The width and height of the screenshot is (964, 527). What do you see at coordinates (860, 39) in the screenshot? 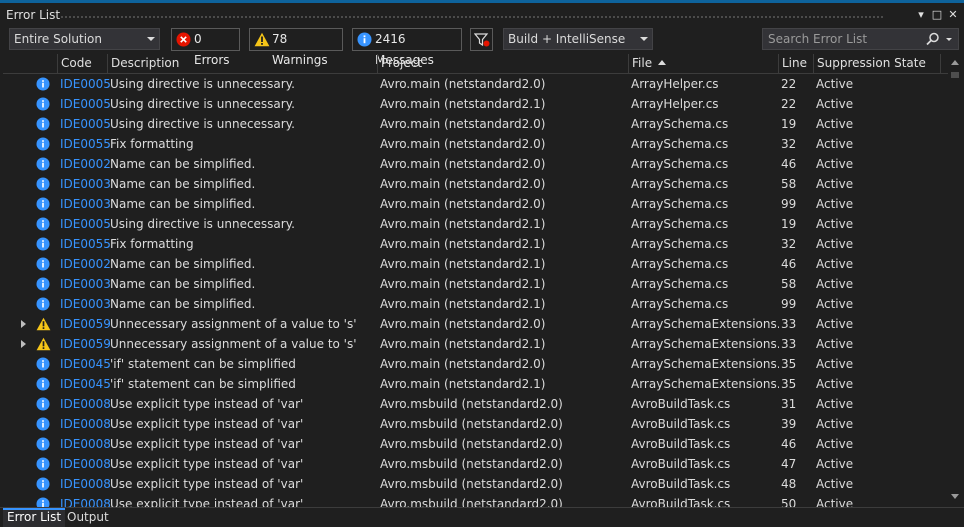
I see `search-input: Search Error List` at bounding box center [860, 39].